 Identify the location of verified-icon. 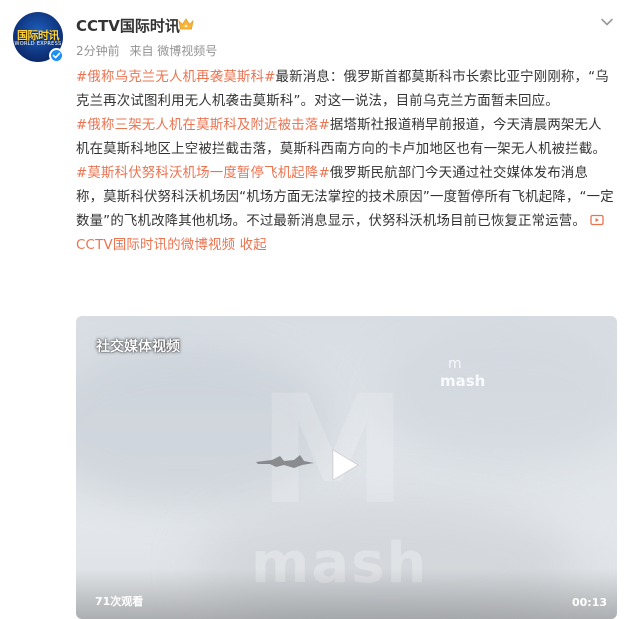
(56, 55).